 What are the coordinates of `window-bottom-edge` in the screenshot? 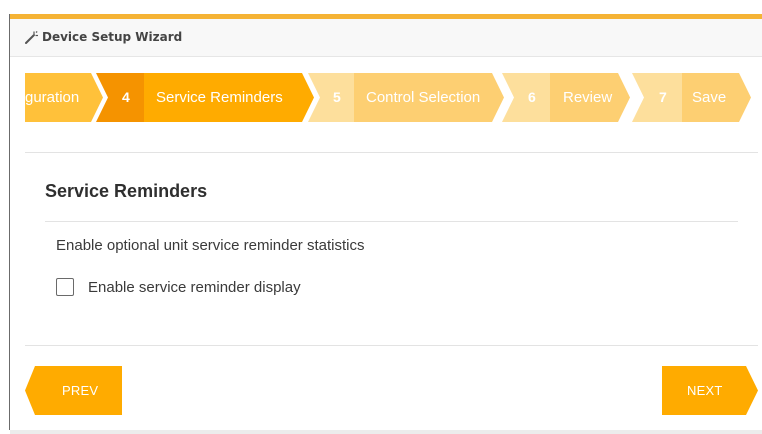 It's located at (386, 432).